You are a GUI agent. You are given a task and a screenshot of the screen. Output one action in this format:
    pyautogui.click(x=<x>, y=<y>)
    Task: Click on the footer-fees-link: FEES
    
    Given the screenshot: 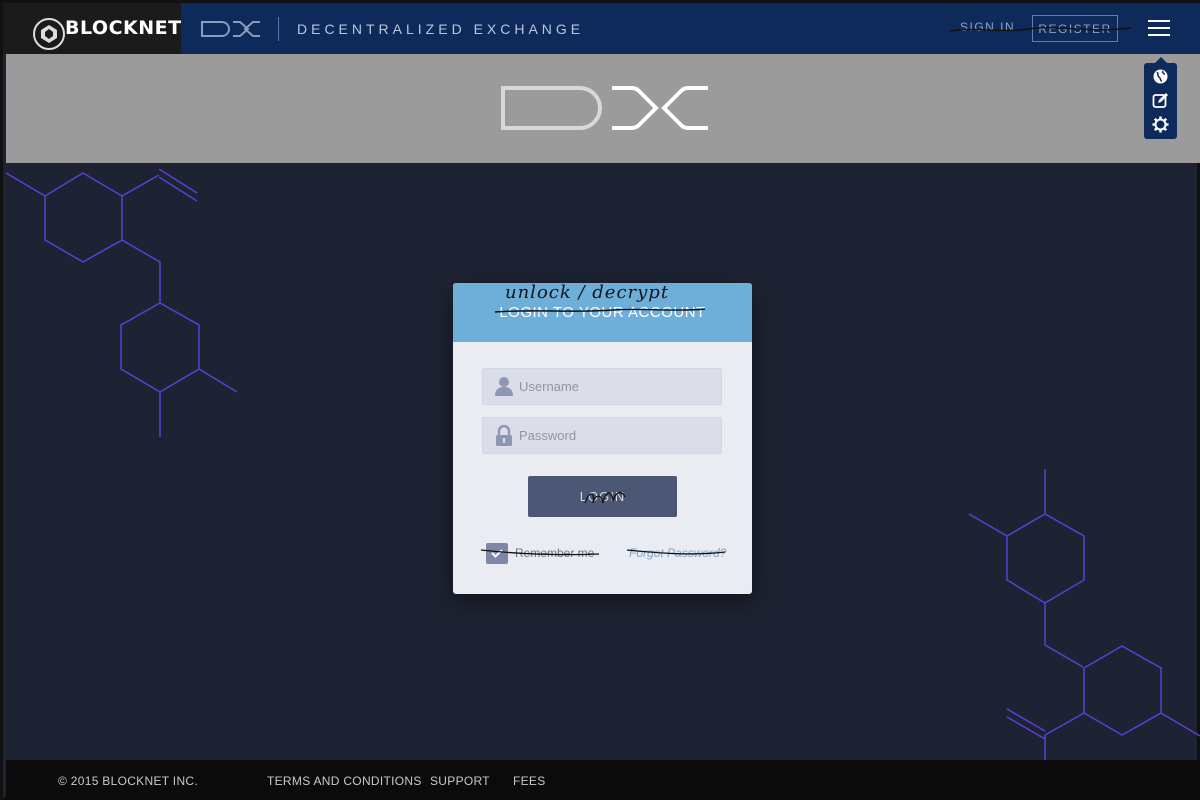 What is the action you would take?
    pyautogui.click(x=529, y=781)
    